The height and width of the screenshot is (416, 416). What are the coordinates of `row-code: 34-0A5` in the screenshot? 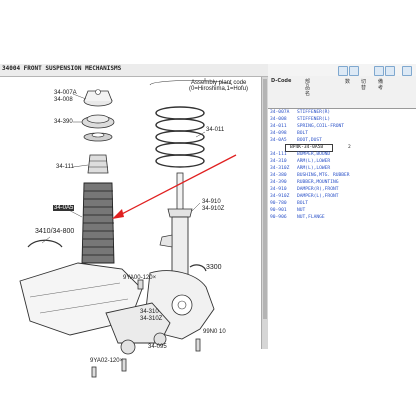 It's located at (278, 140).